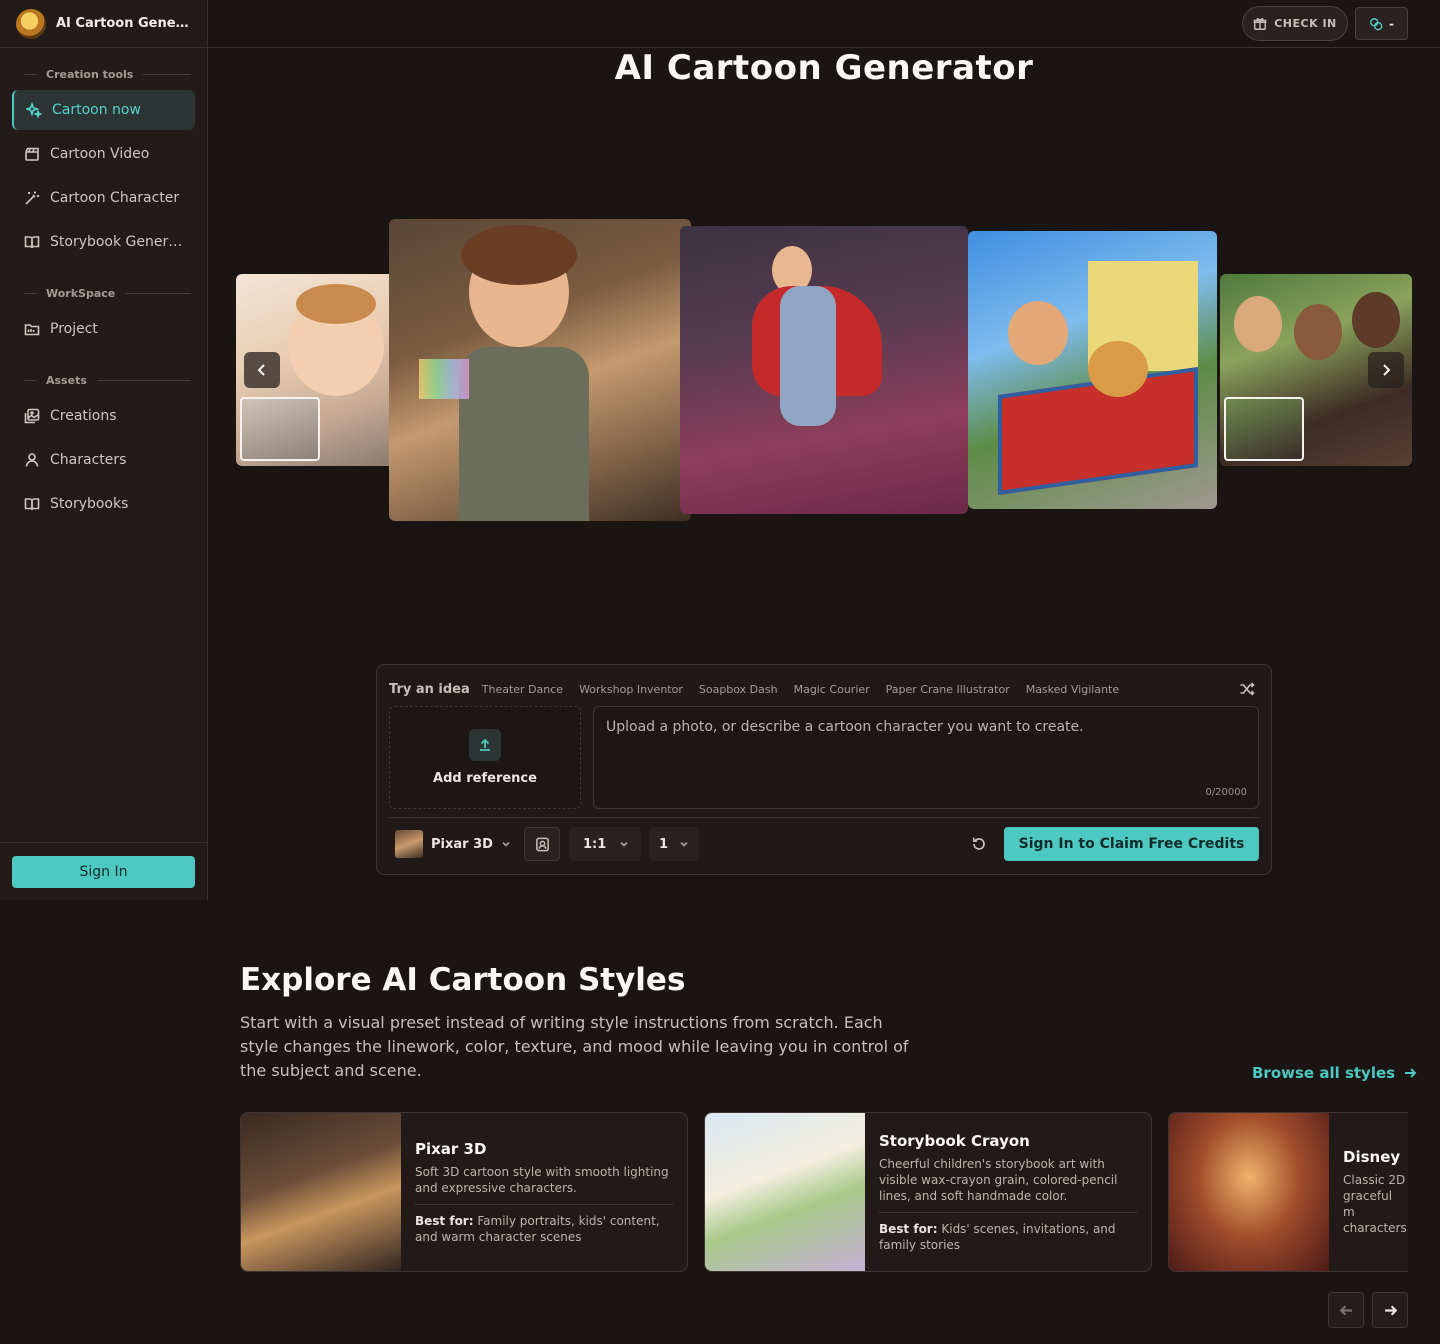  What do you see at coordinates (115, 198) in the screenshot?
I see `sidebar-item-label: Cartoon Character` at bounding box center [115, 198].